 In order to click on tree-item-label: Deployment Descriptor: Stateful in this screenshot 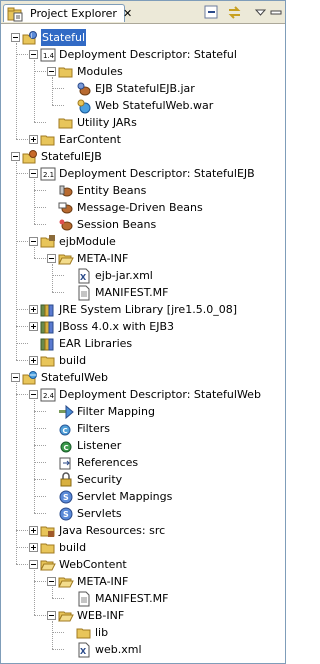, I will do `click(148, 54)`.